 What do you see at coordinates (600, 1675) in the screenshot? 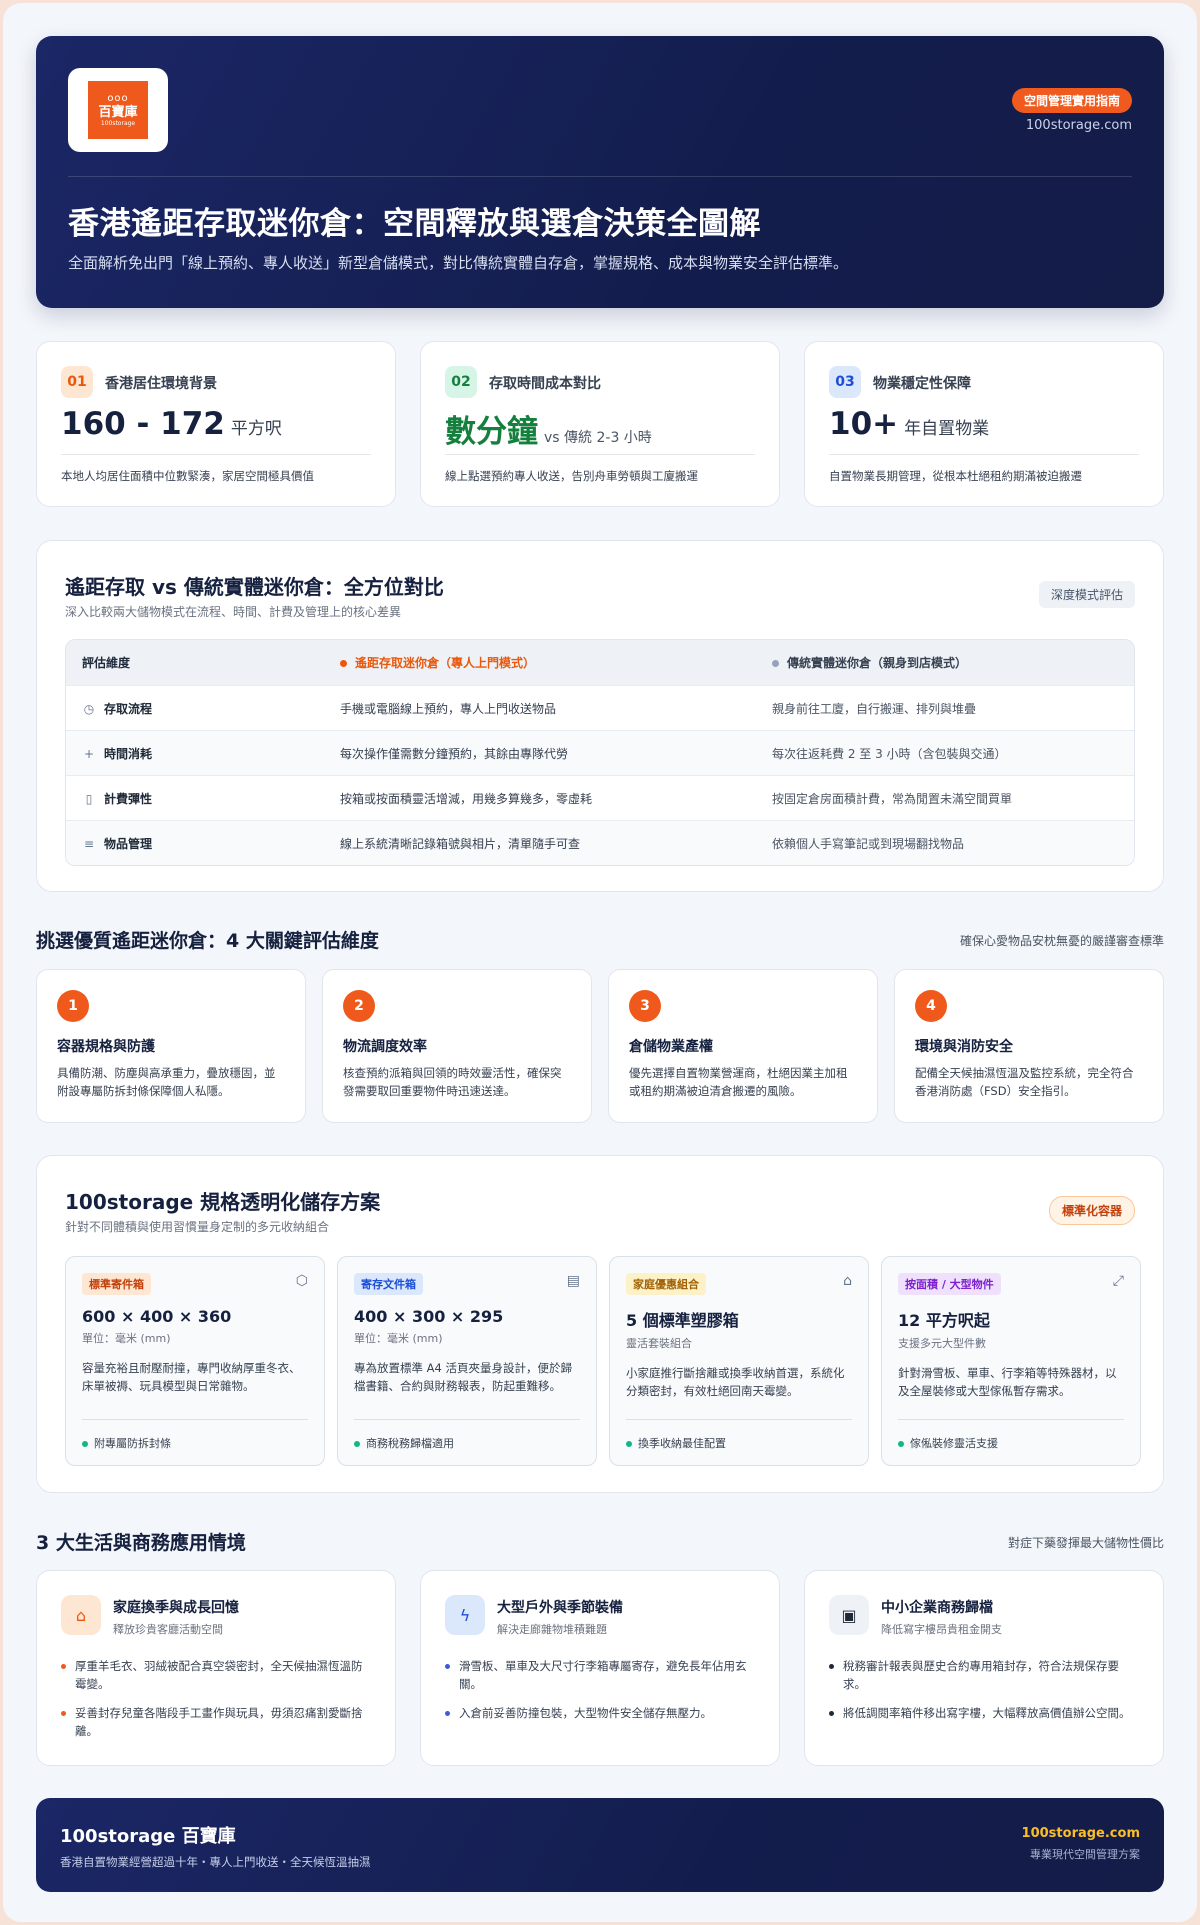
I see `list-item: 滑雪板、單車及大尺寸行李箱專屬寄存，避免長年佔用玄關。` at bounding box center [600, 1675].